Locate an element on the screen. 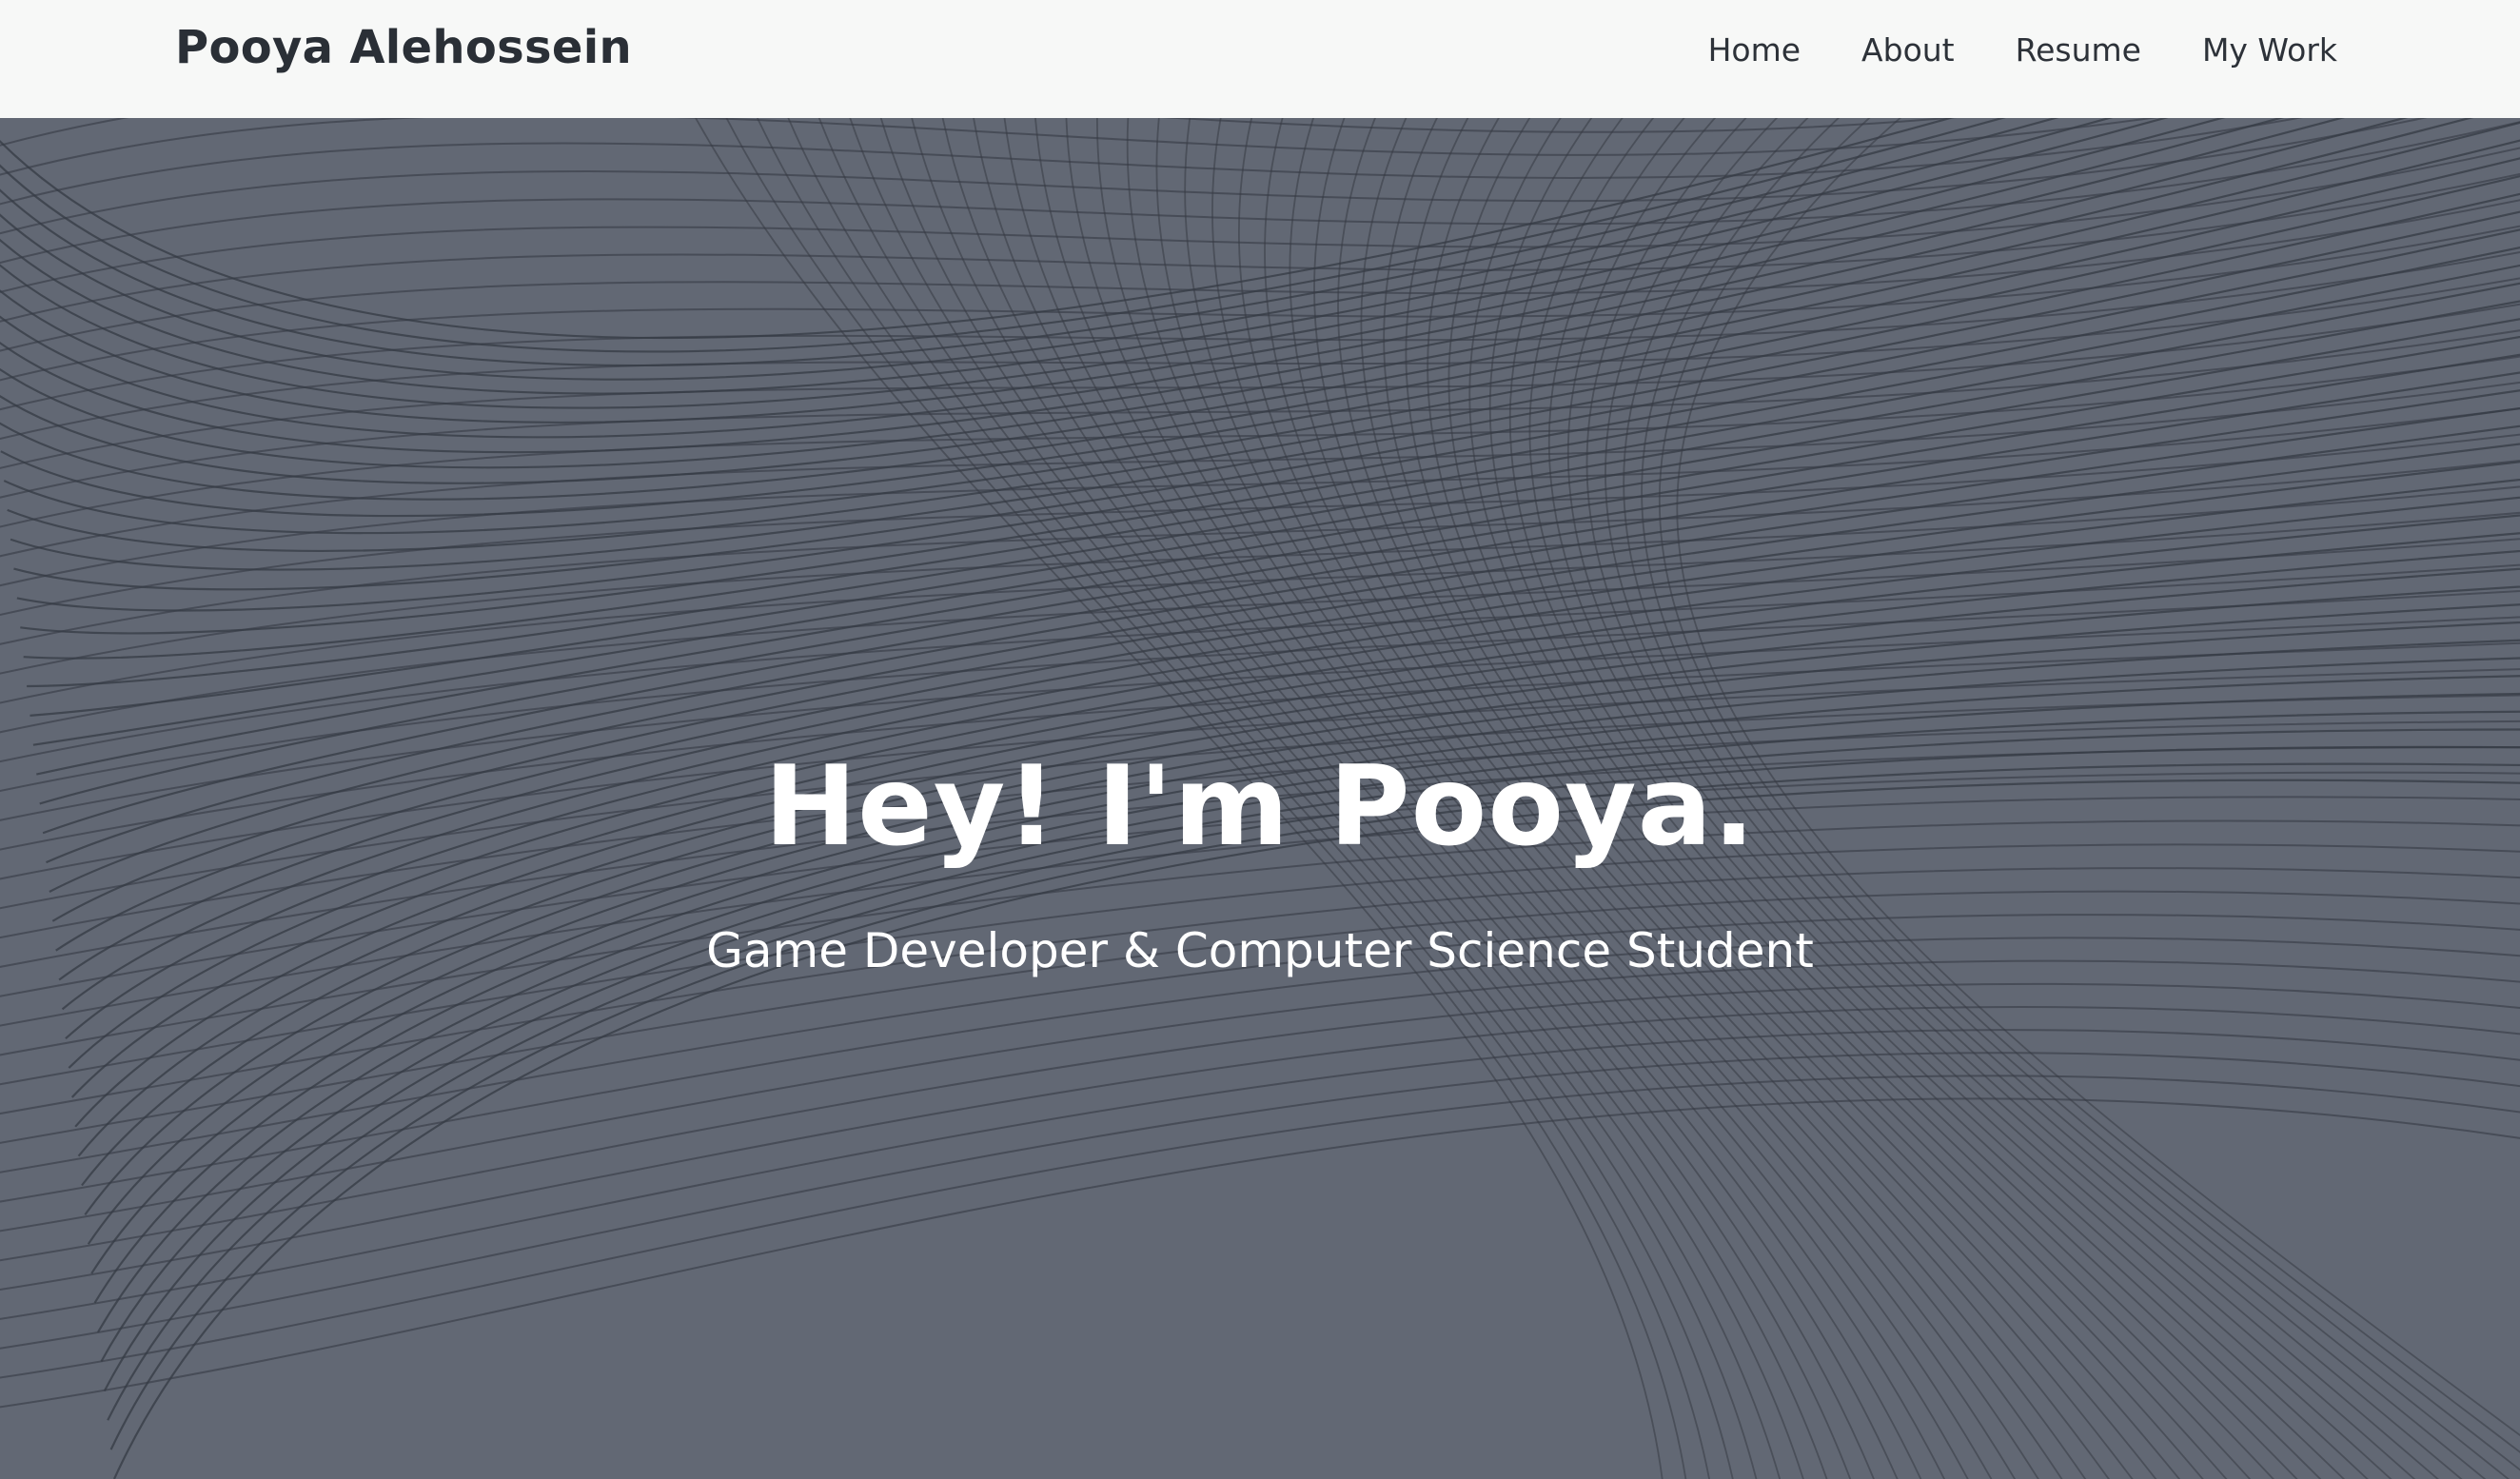 This screenshot has height=1479, width=2520. nav-link-about: About is located at coordinates (1908, 50).